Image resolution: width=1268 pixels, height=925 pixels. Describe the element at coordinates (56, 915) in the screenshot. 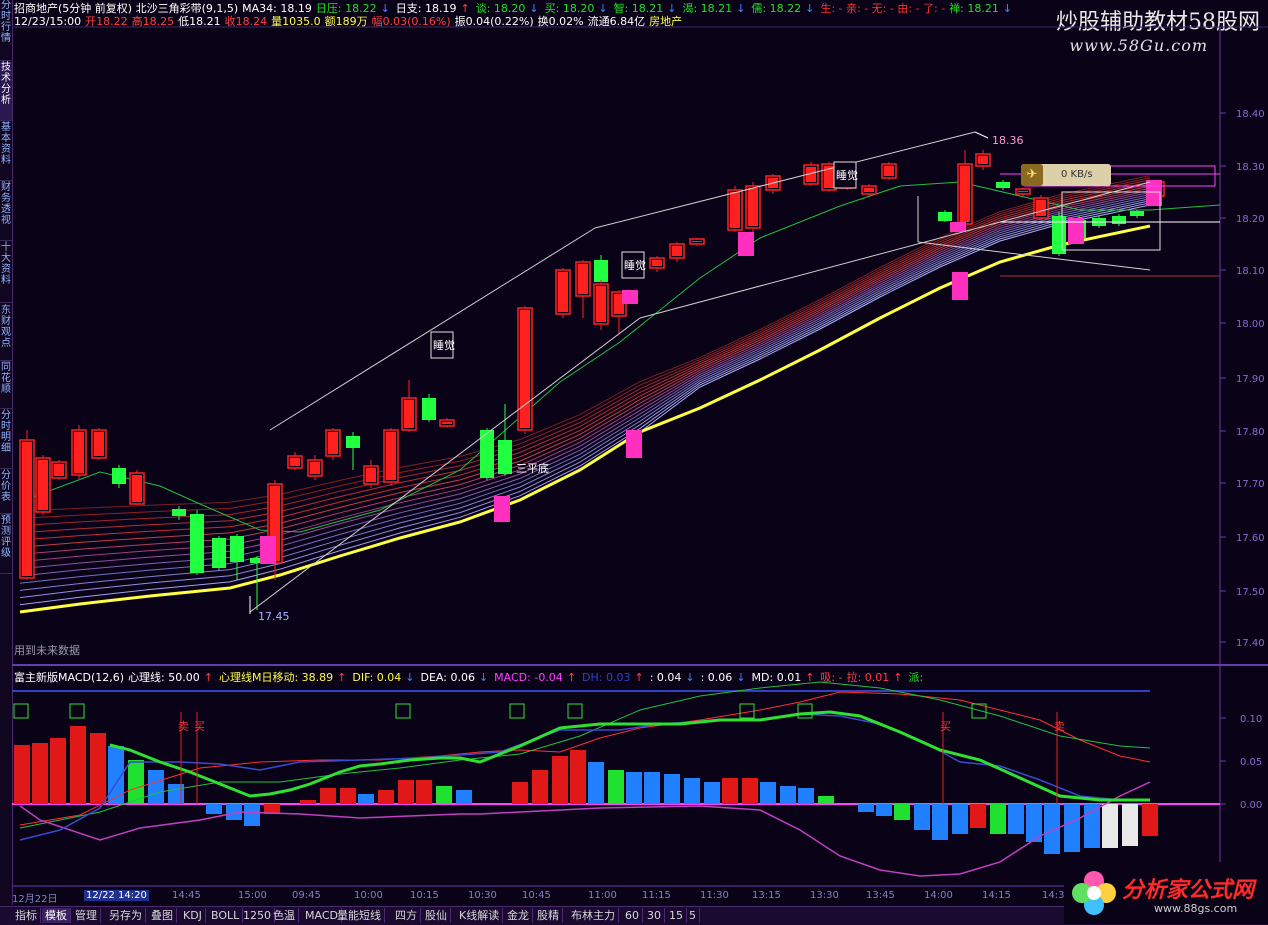

I see `indicator-tab: 模板` at that location.